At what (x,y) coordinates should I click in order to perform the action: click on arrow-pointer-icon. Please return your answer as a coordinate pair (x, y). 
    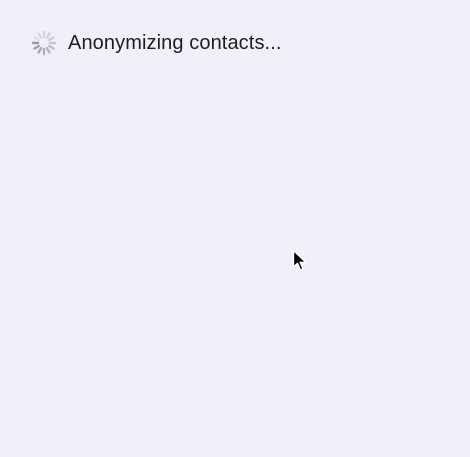
    Looking at the image, I should click on (299, 260).